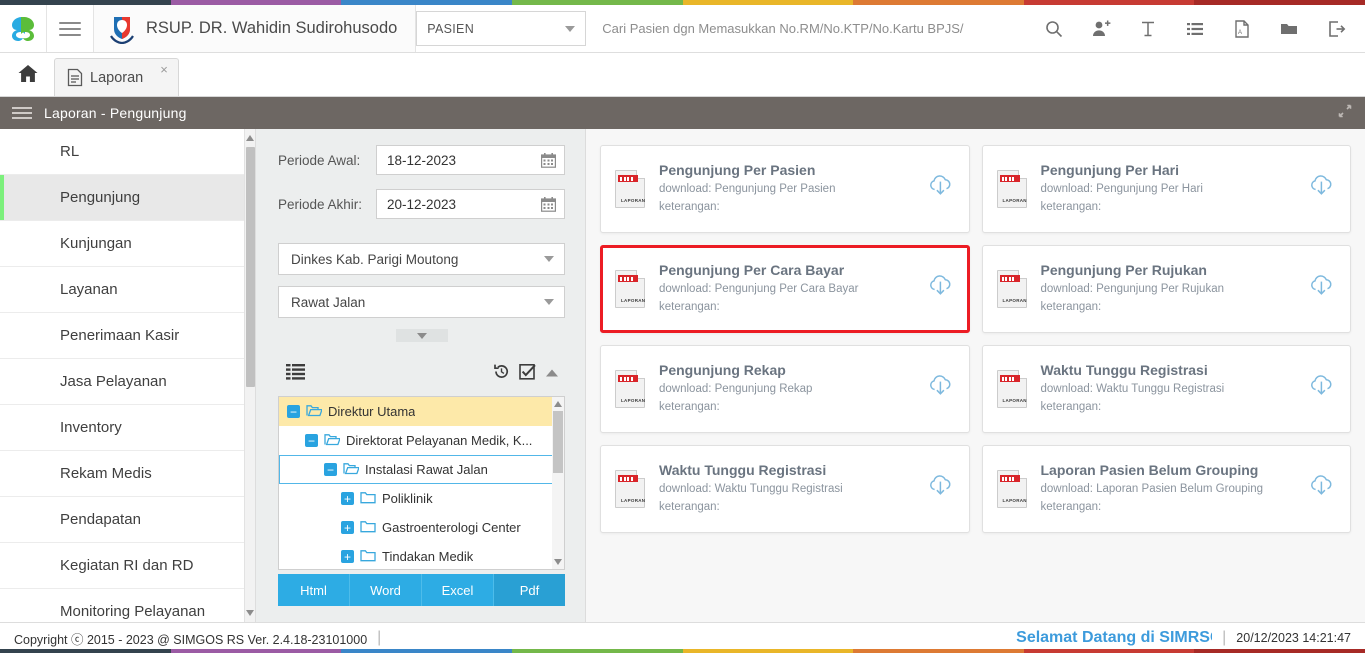  What do you see at coordinates (23, 28) in the screenshot?
I see `simgos-swirl-logo` at bounding box center [23, 28].